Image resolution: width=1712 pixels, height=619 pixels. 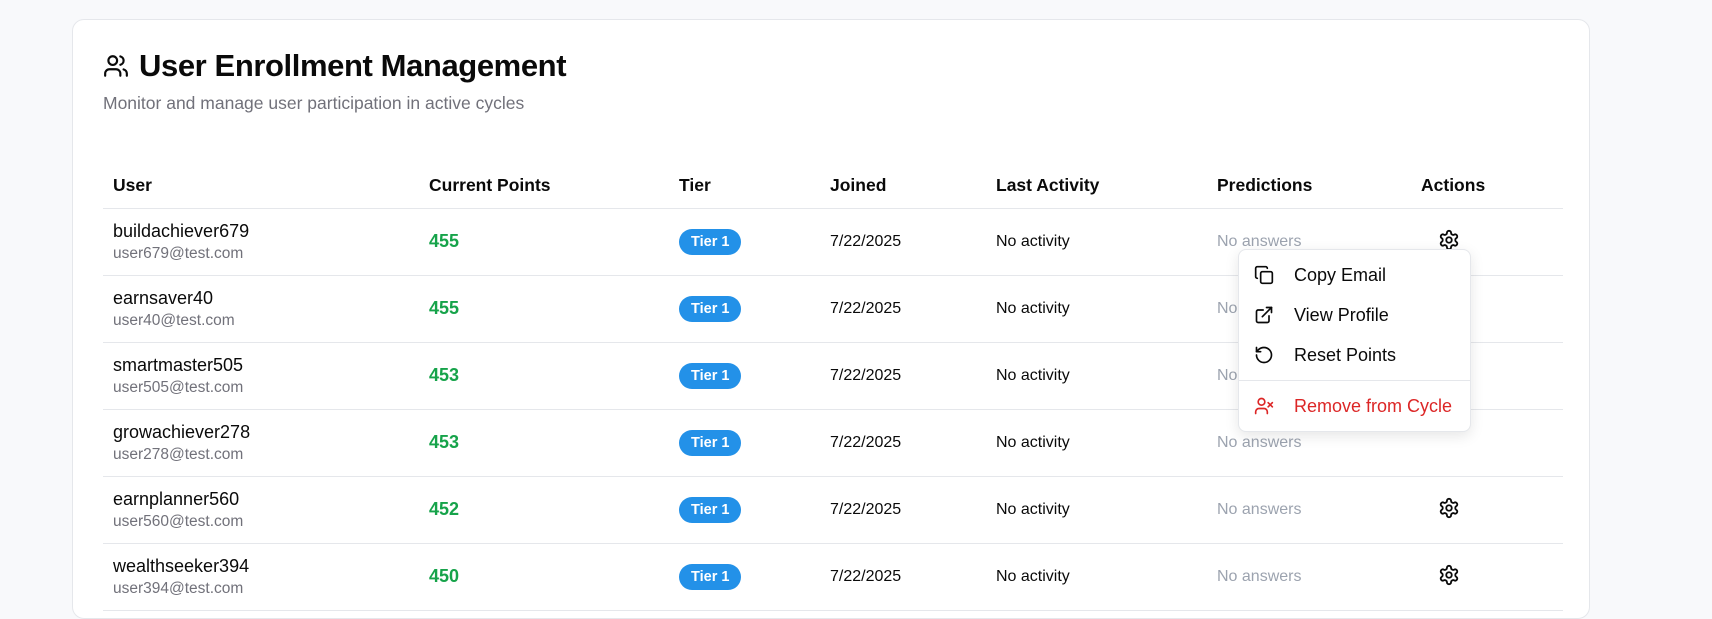 What do you see at coordinates (174, 320) in the screenshot?
I see `user-email: user40@test.com` at bounding box center [174, 320].